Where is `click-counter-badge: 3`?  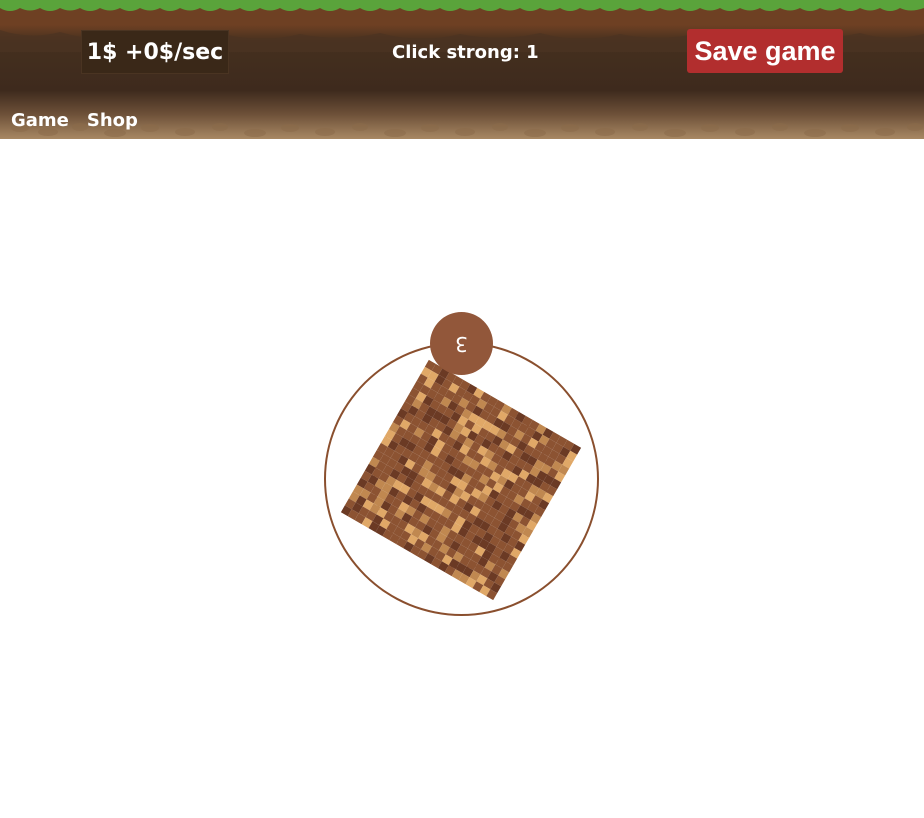
click-counter-badge: 3 is located at coordinates (461, 343).